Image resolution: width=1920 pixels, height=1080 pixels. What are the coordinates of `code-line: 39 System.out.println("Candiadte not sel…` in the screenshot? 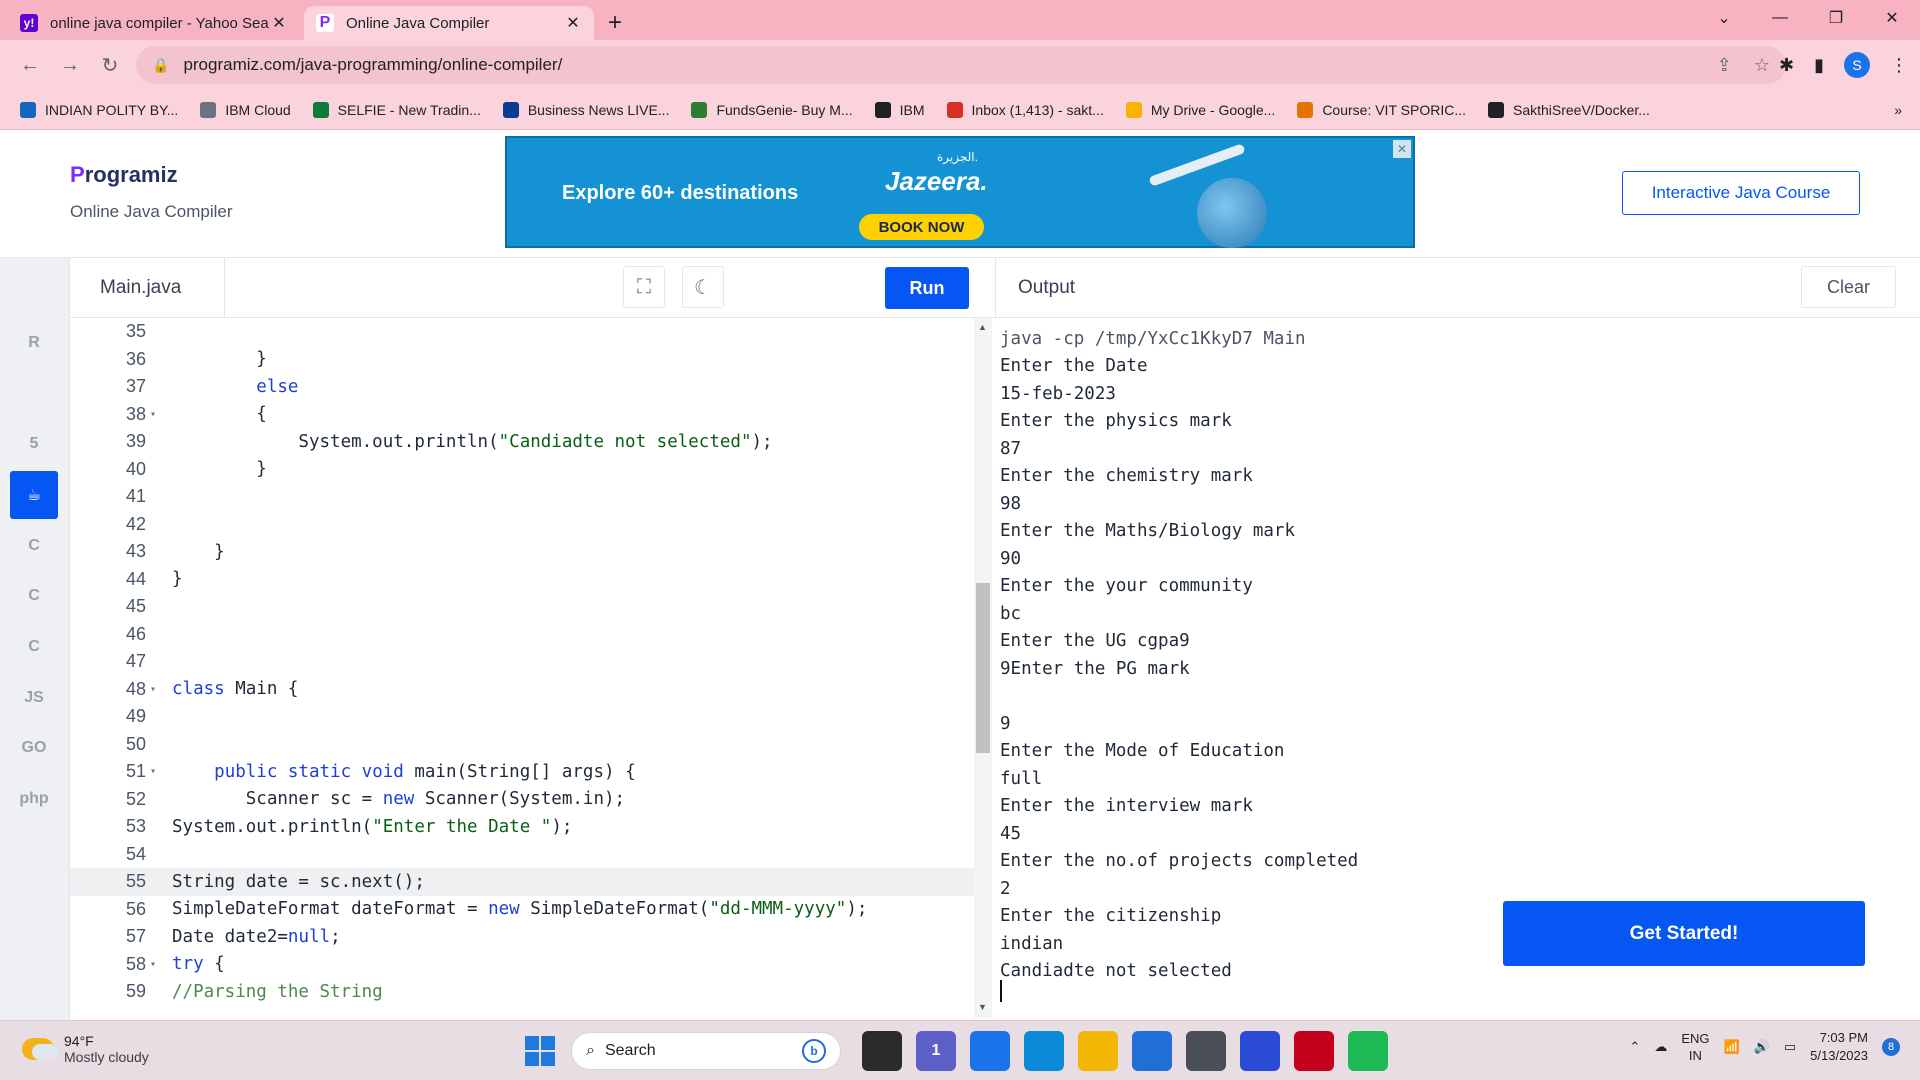 It's located at (525, 442).